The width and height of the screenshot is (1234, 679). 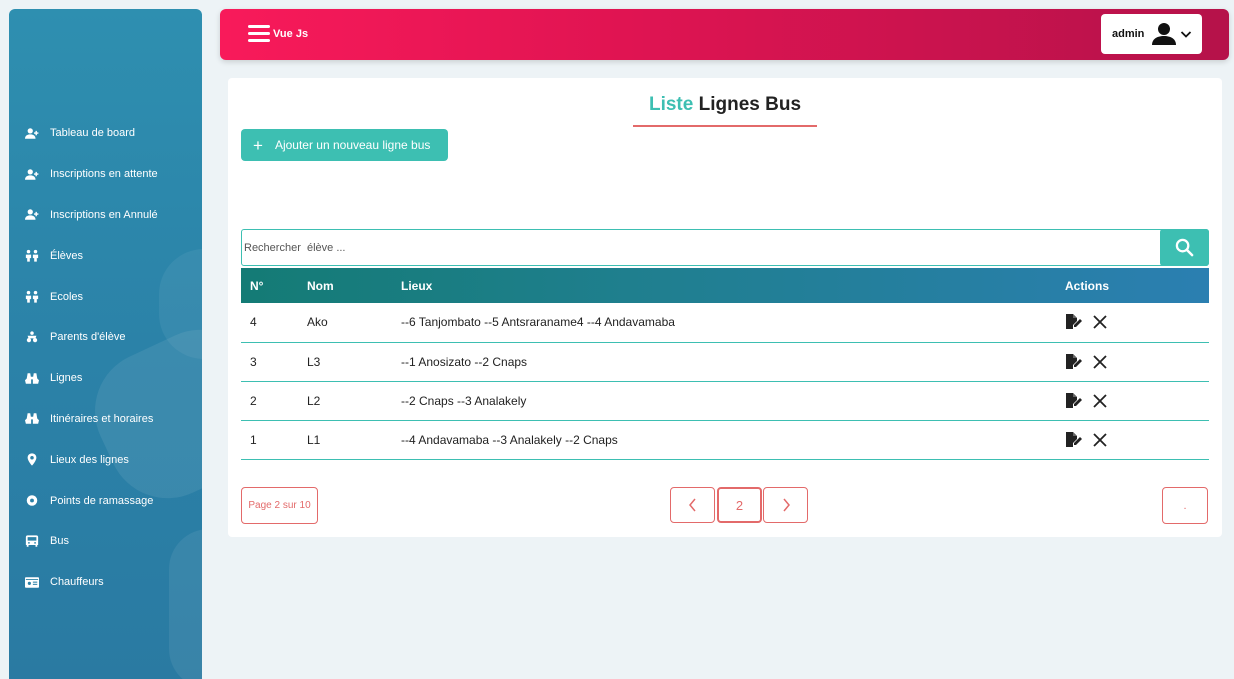 I want to click on sidebar-item-inscriptions-en-attente: Inscriptions en attente, so click(x=105, y=174).